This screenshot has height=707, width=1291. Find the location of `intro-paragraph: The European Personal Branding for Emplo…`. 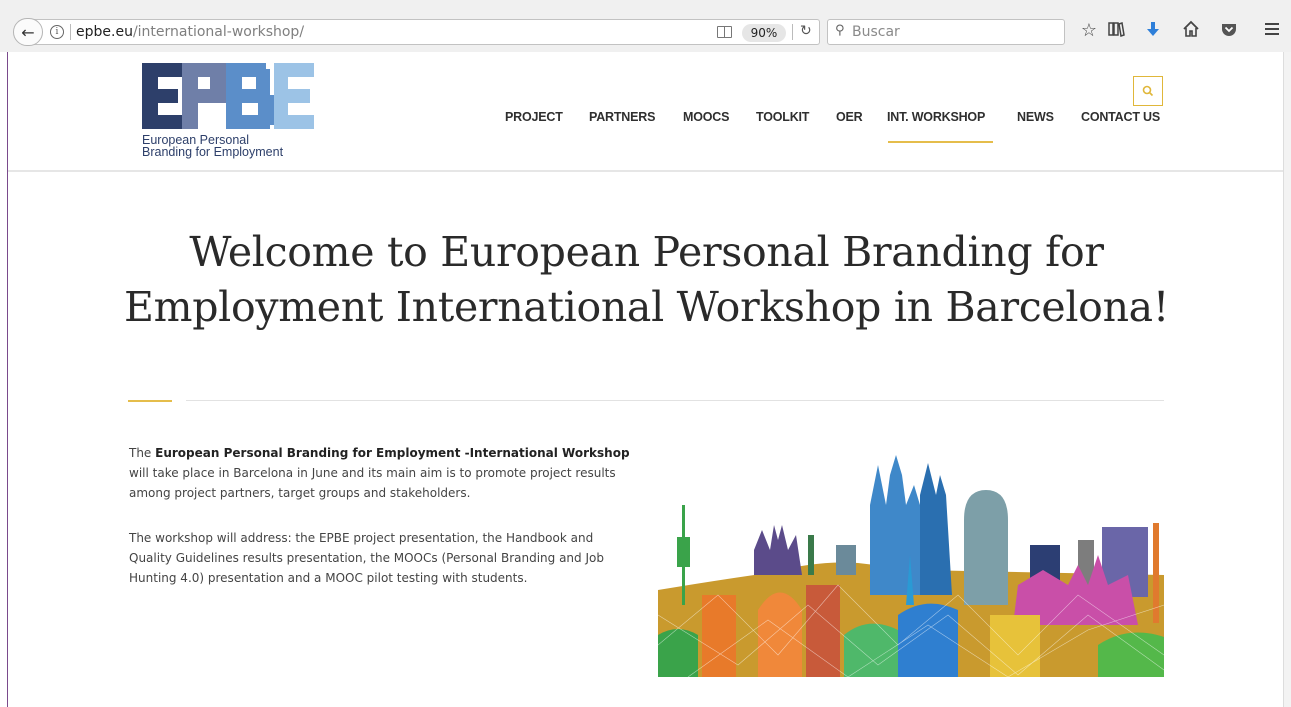

intro-paragraph: The European Personal Branding for Emplo… is located at coordinates (384, 473).